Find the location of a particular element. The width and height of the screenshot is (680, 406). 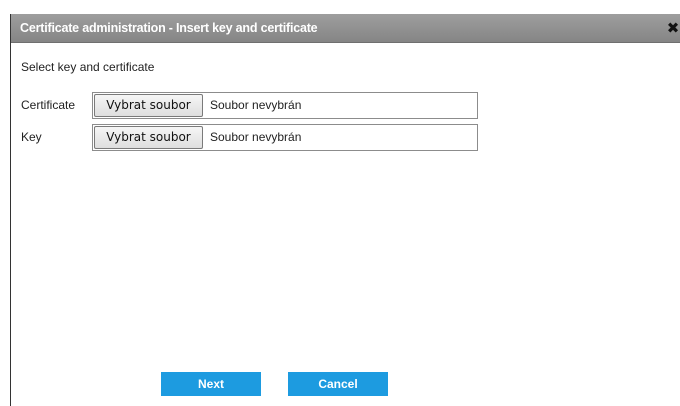

certificate-choose-file-button: Vybrat soubor is located at coordinates (148, 105).